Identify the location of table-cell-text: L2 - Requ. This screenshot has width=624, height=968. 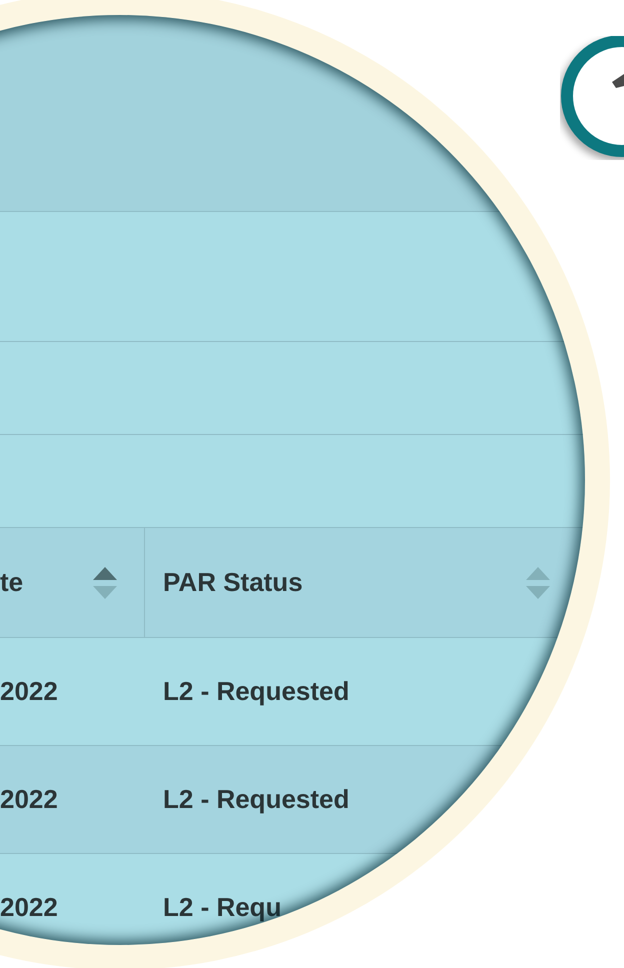
(222, 907).